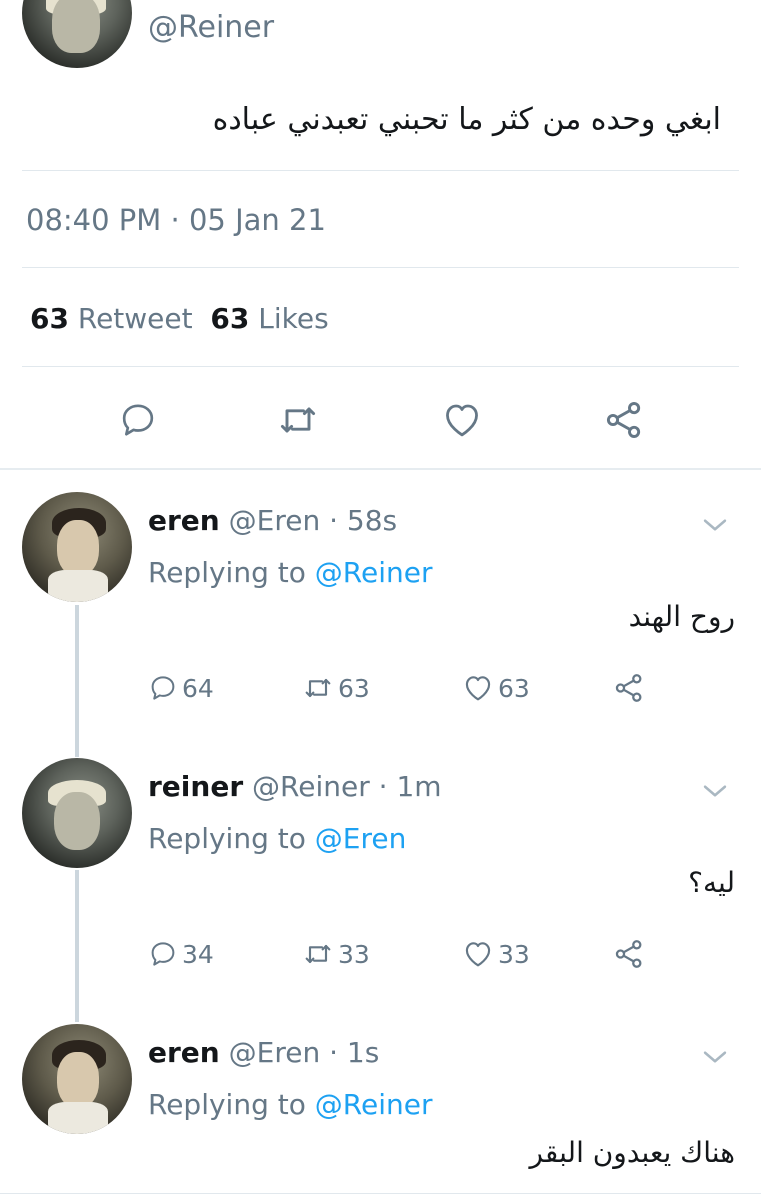  I want to click on mention-link: @Eren, so click(361, 838).